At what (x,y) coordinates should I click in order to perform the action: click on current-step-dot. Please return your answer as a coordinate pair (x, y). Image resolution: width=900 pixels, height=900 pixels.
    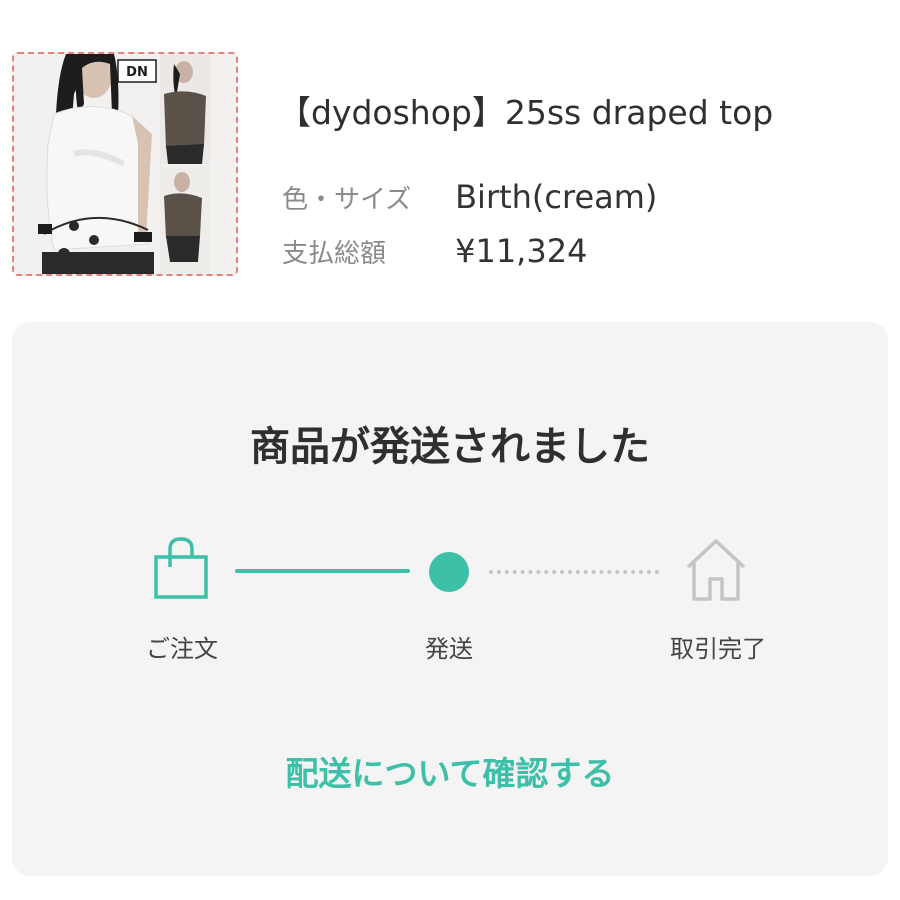
    Looking at the image, I should click on (449, 572).